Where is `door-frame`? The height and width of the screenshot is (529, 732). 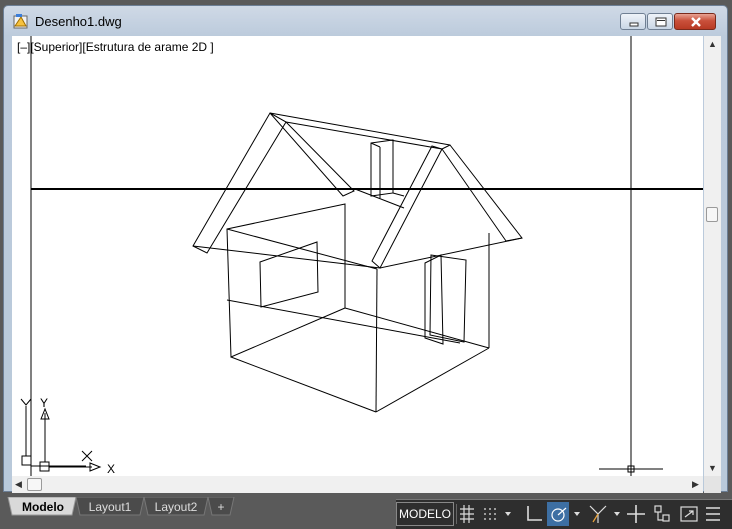
door-frame is located at coordinates (448, 298).